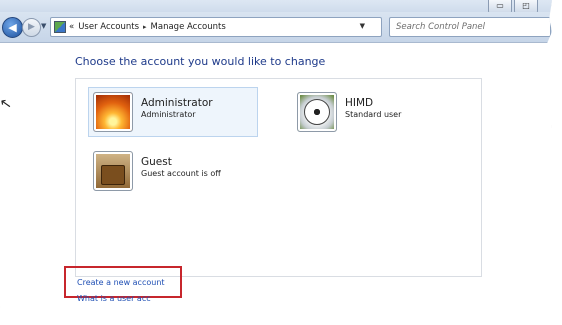  What do you see at coordinates (108, 27) in the screenshot?
I see `breadcrumb-user-accounts: User Accounts` at bounding box center [108, 27].